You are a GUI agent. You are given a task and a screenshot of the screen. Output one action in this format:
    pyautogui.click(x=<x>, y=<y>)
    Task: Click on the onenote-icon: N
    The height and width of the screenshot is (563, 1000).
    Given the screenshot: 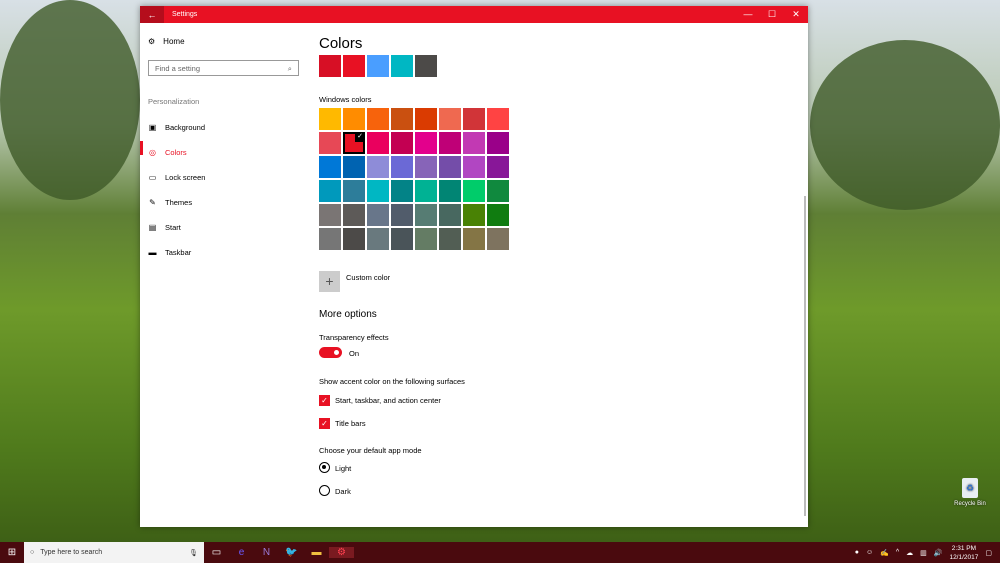 What is the action you would take?
    pyautogui.click(x=266, y=552)
    